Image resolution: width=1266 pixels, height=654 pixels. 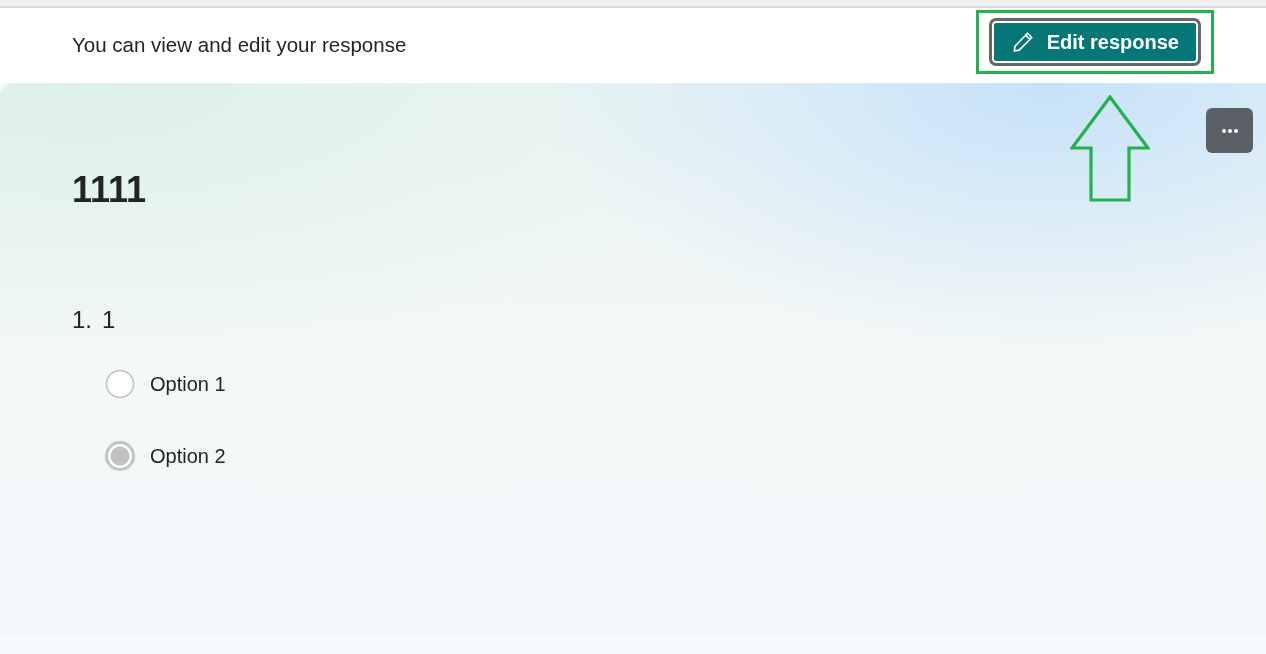 I want to click on more-options-button, so click(x=1229, y=130).